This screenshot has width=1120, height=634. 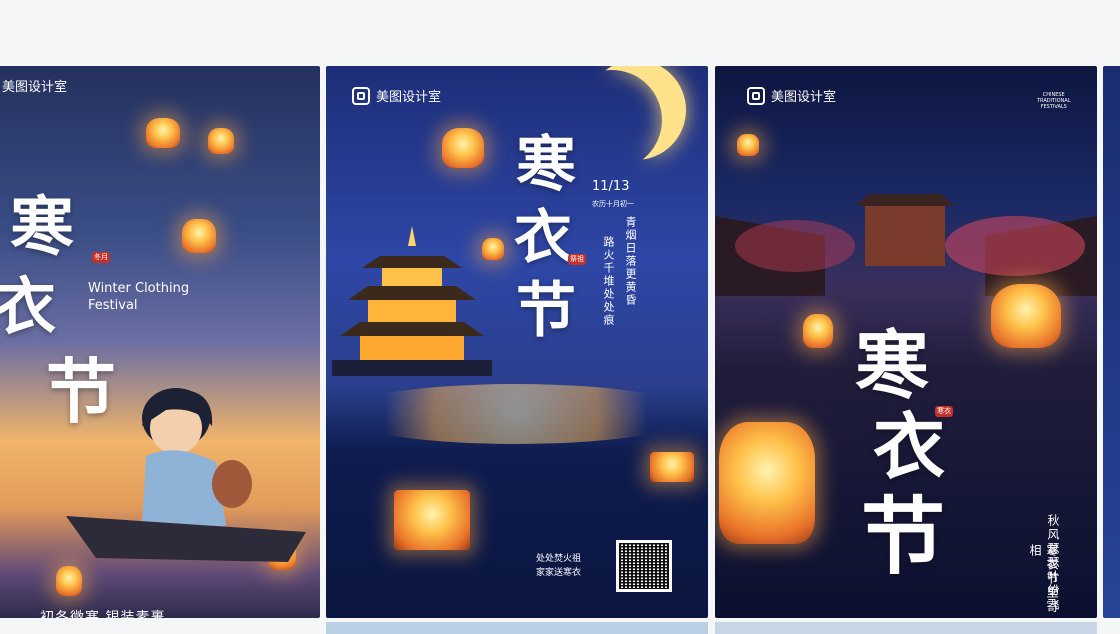 I want to click on title-char: 衣, so click(x=28, y=306).